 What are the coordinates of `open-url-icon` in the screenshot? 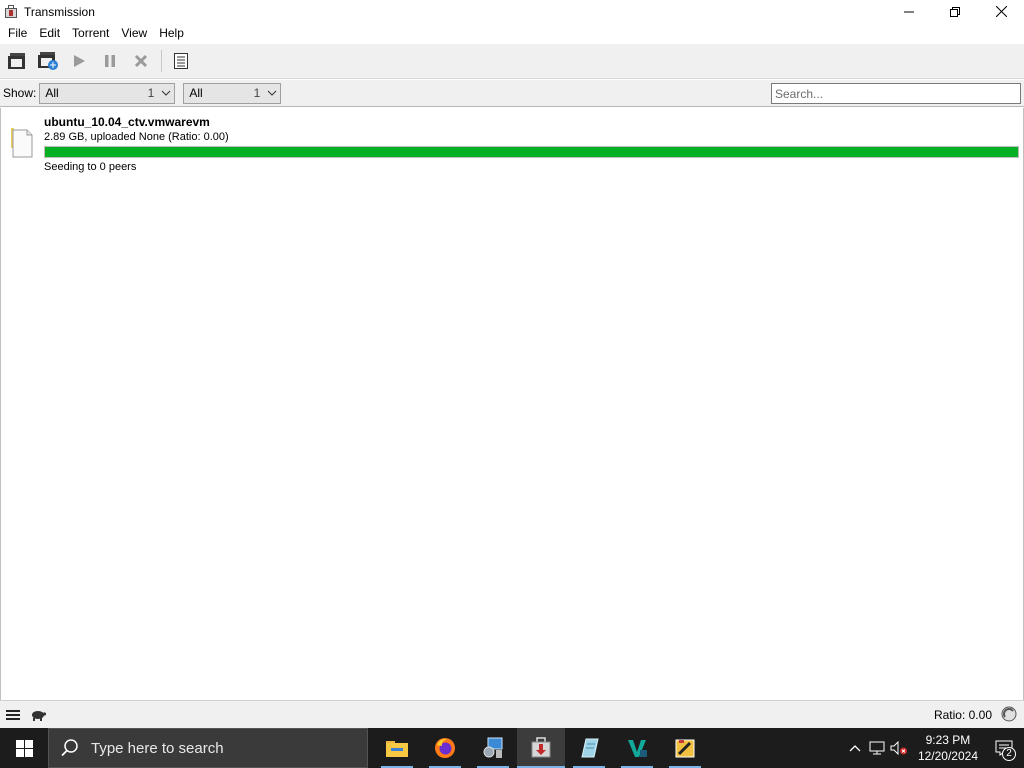 It's located at (48, 61).